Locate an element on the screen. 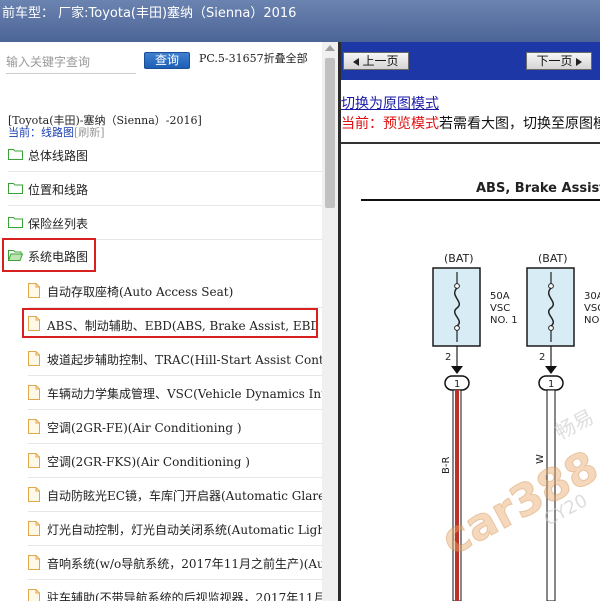  scroll-up-icon is located at coordinates (330, 48).